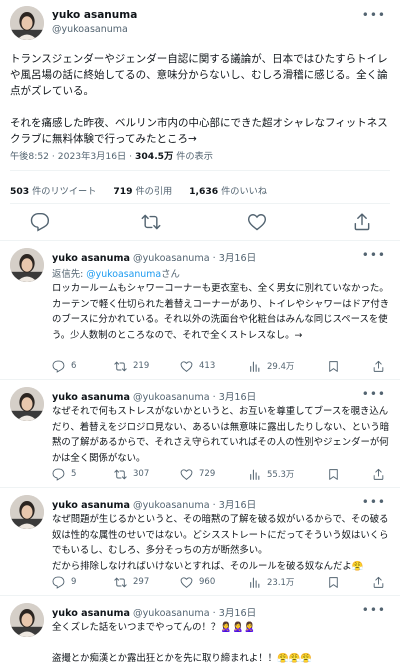 The height and width of the screenshot is (668, 400). Describe the element at coordinates (207, 474) in the screenshot. I see `like-count: 729` at that location.